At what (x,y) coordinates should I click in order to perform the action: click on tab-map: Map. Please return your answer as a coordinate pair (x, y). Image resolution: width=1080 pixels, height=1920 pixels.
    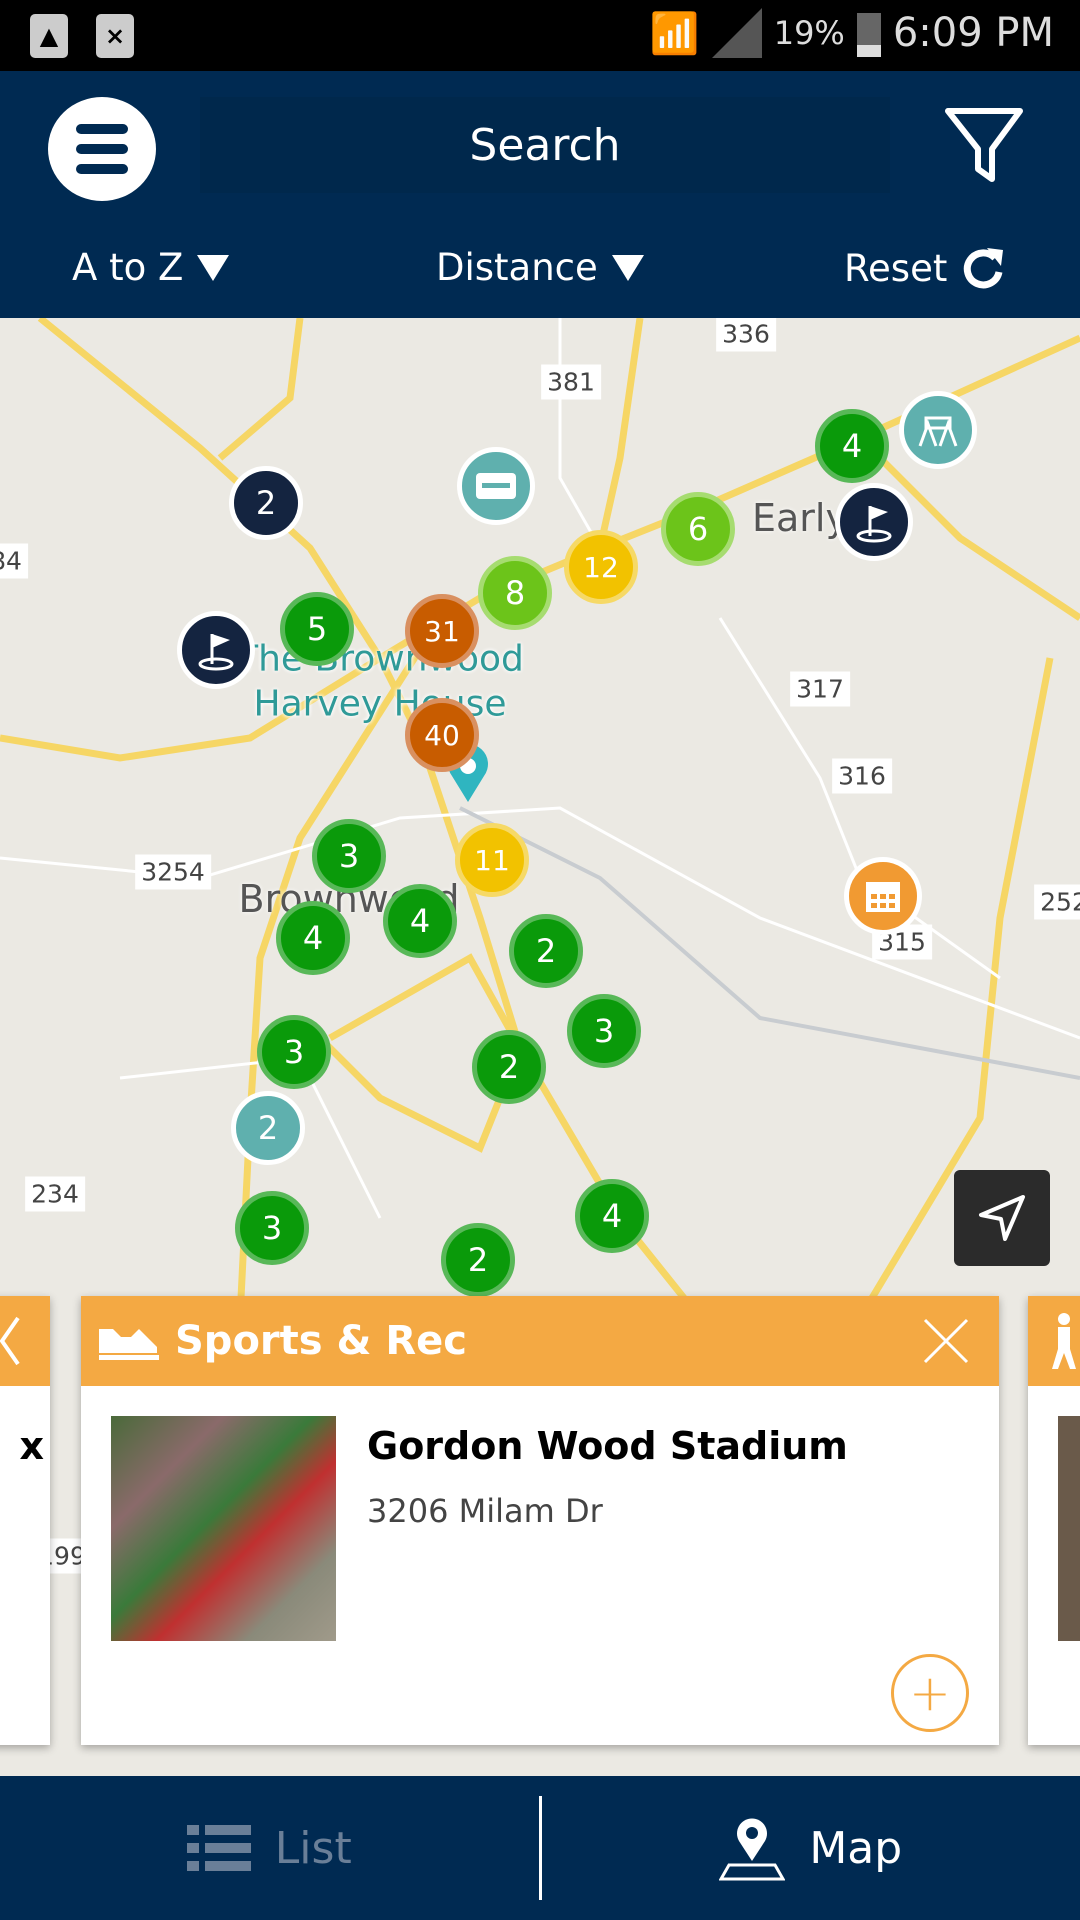
    Looking at the image, I should click on (811, 1848).